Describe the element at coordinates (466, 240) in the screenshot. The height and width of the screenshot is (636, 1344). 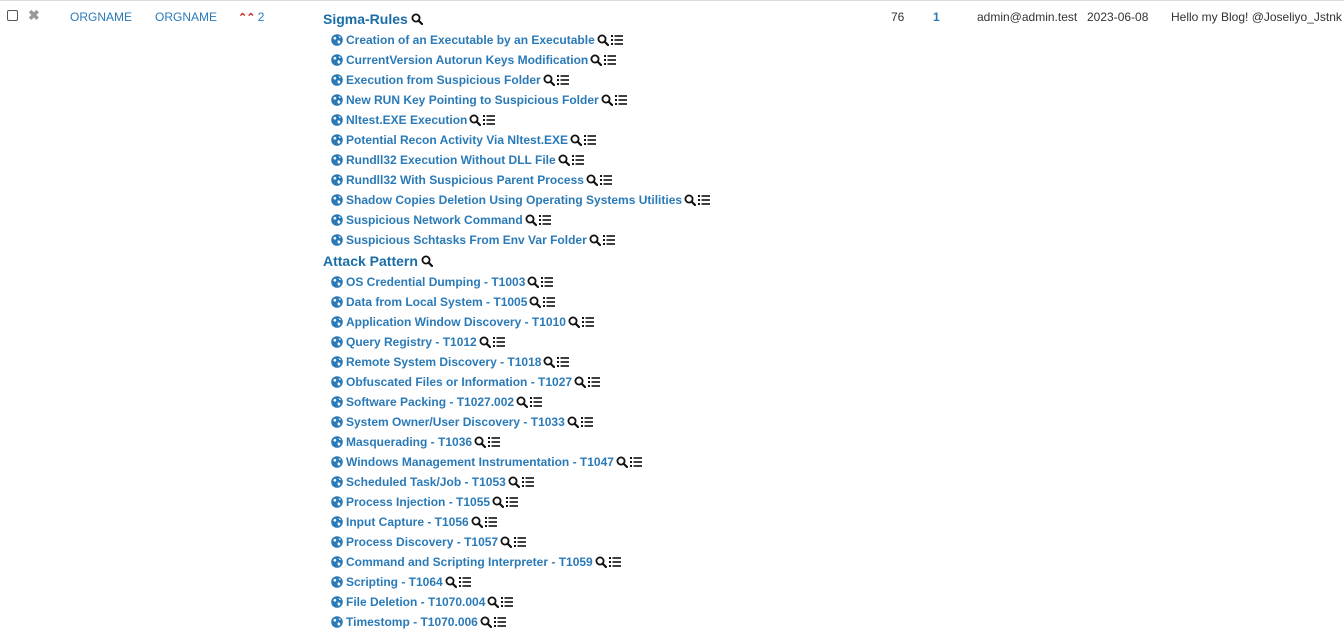
I see `cluster-item-name: Suspicious Schtasks From Env Var Folder` at that location.